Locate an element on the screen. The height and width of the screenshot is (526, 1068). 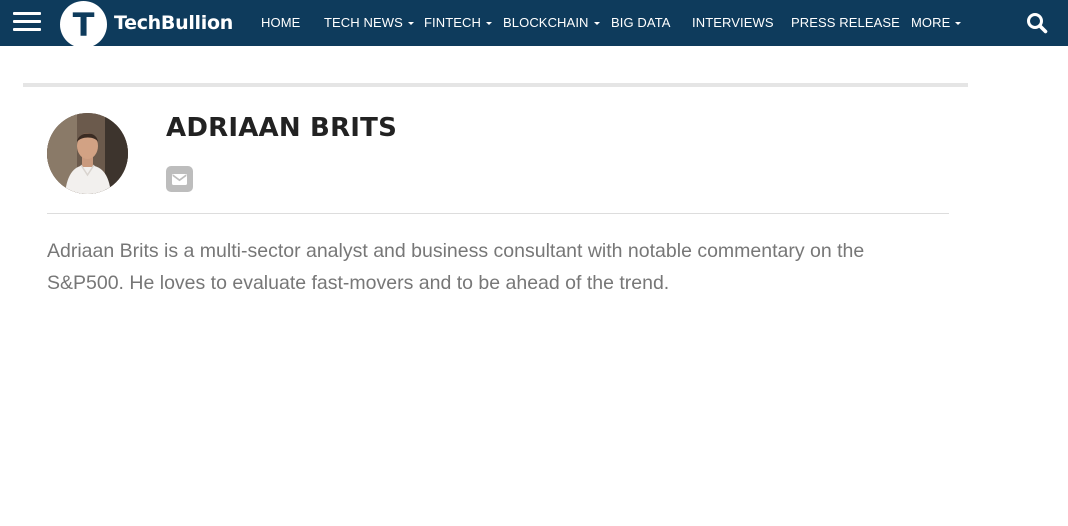
envelope-icon is located at coordinates (179, 179).